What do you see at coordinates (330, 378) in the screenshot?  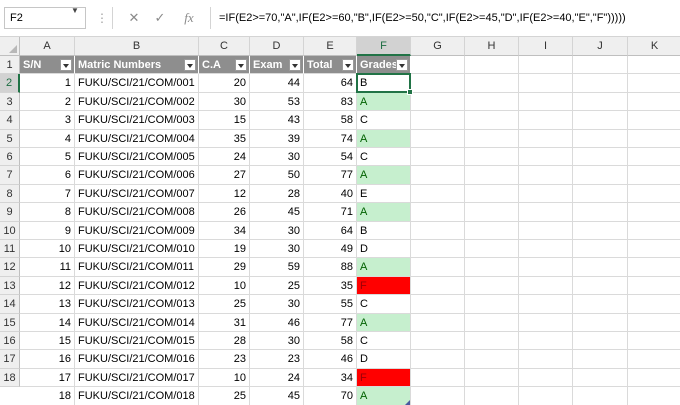 I see `total-cell: 34` at bounding box center [330, 378].